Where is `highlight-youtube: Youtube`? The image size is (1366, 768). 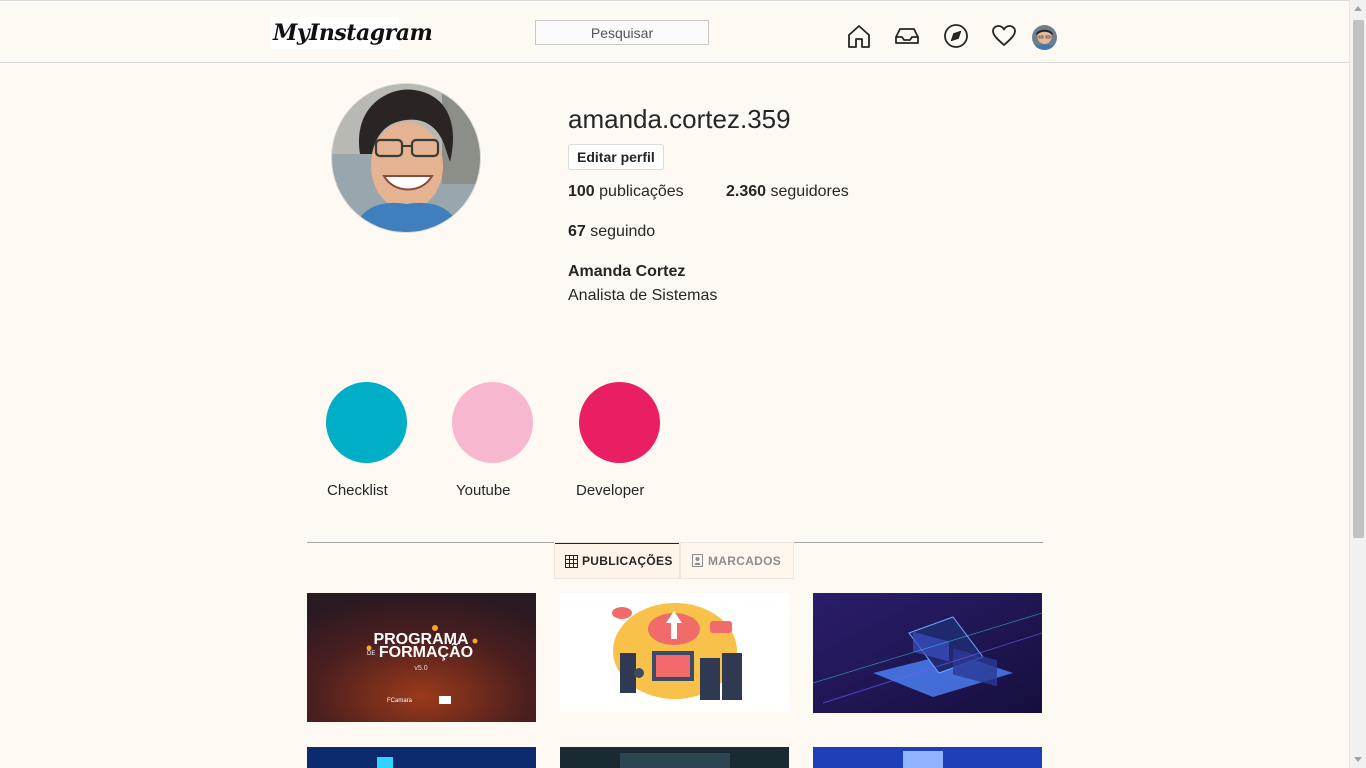 highlight-youtube: Youtube is located at coordinates (493, 440).